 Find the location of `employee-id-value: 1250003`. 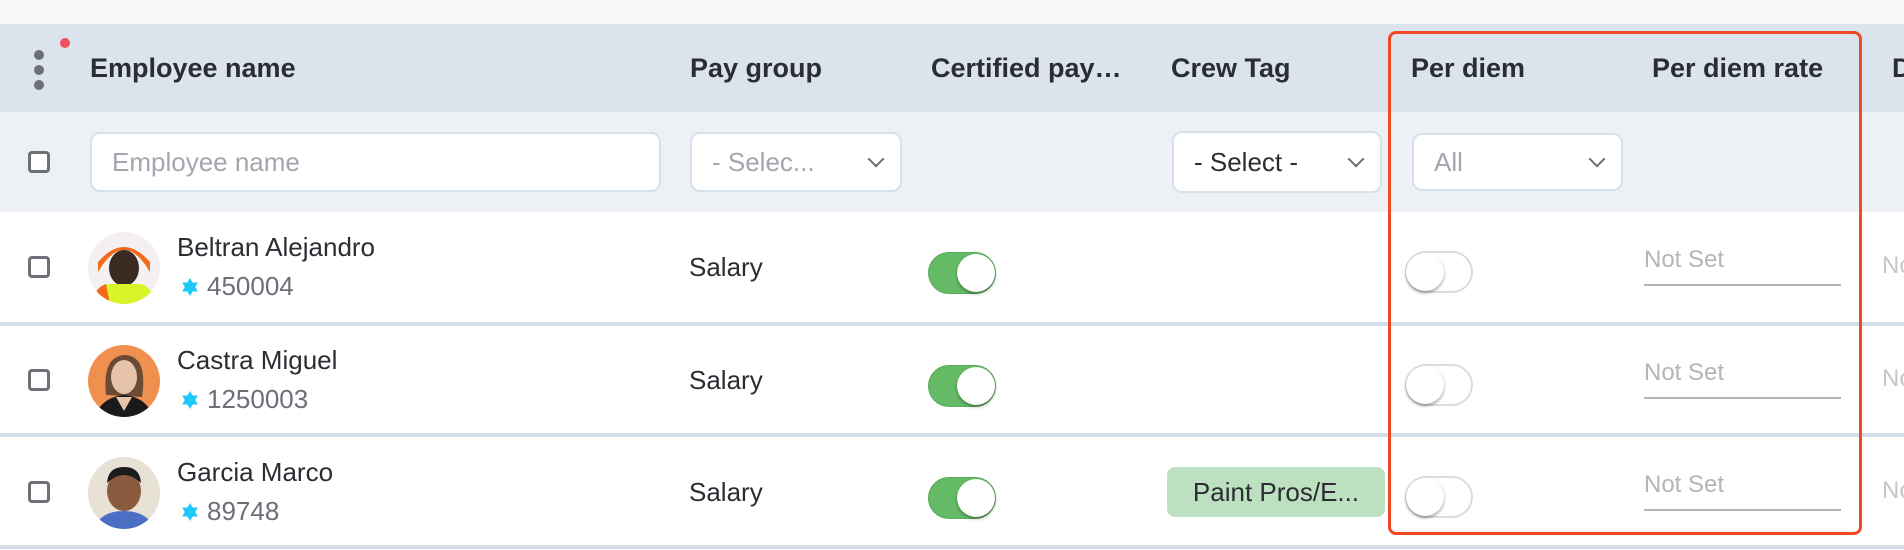

employee-id-value: 1250003 is located at coordinates (258, 399).